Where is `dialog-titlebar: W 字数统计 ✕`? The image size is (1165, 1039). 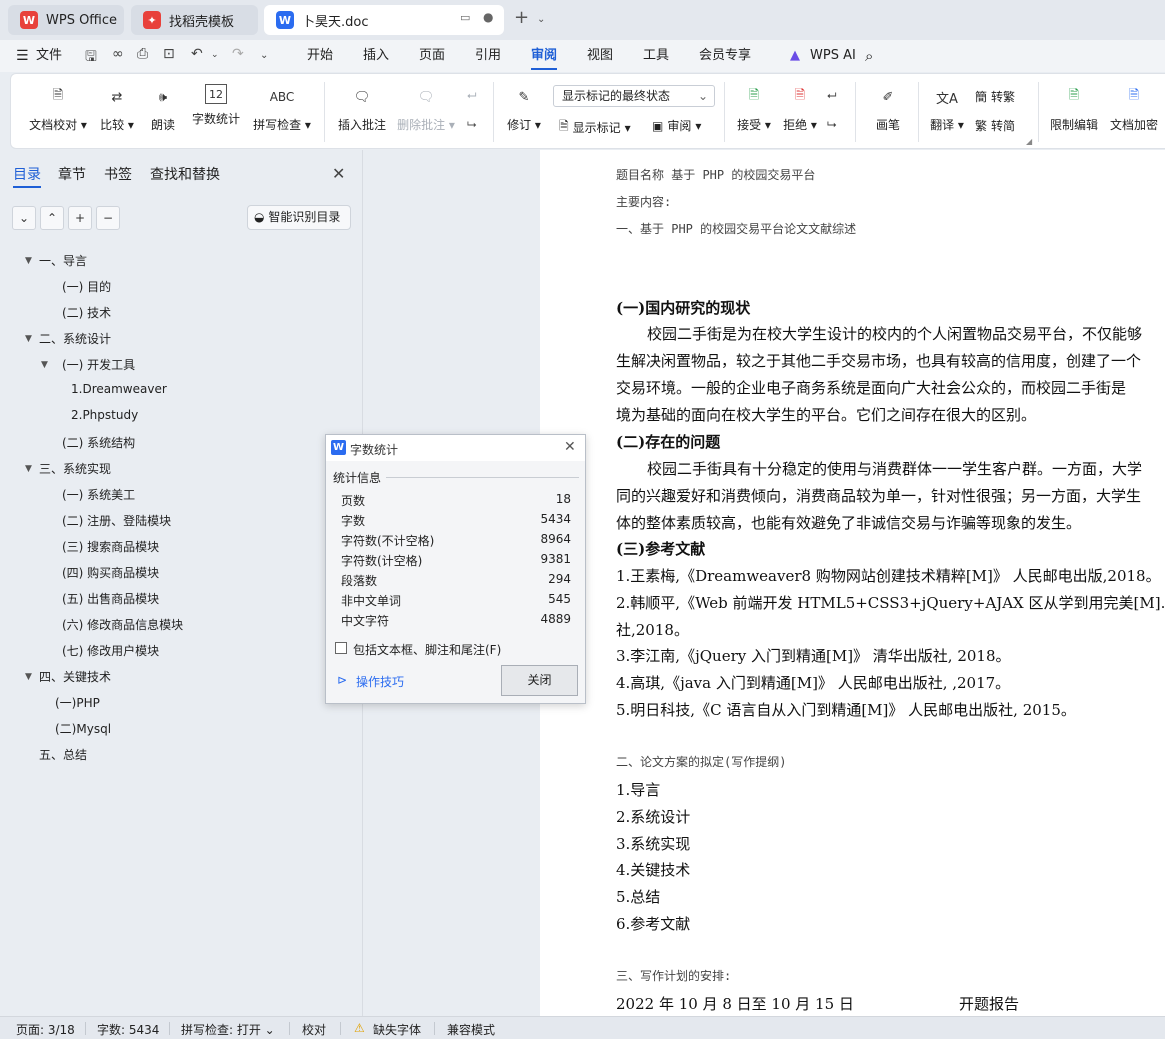
dialog-titlebar: W 字数统计 ✕ is located at coordinates (455, 448).